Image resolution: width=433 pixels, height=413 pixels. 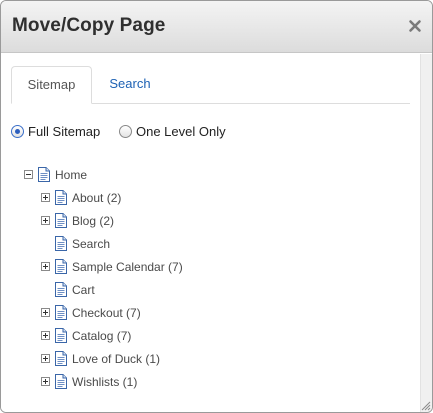 I want to click on full-sitemap-option: Full Sitemap, so click(x=61, y=133).